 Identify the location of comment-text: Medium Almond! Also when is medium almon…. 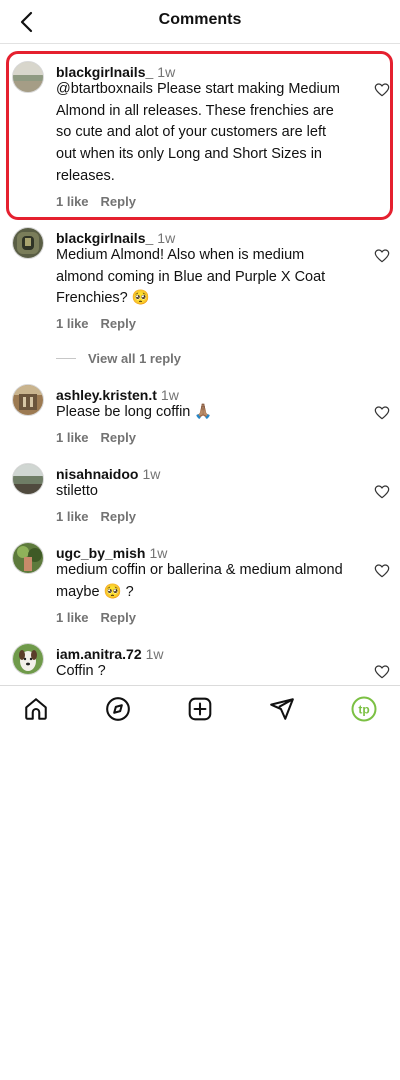
(191, 277).